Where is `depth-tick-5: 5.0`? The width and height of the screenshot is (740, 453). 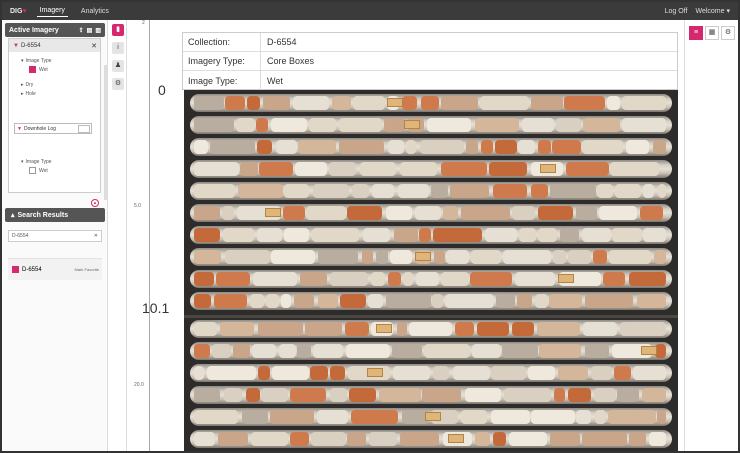
depth-tick-5: 5.0 is located at coordinates (137, 206).